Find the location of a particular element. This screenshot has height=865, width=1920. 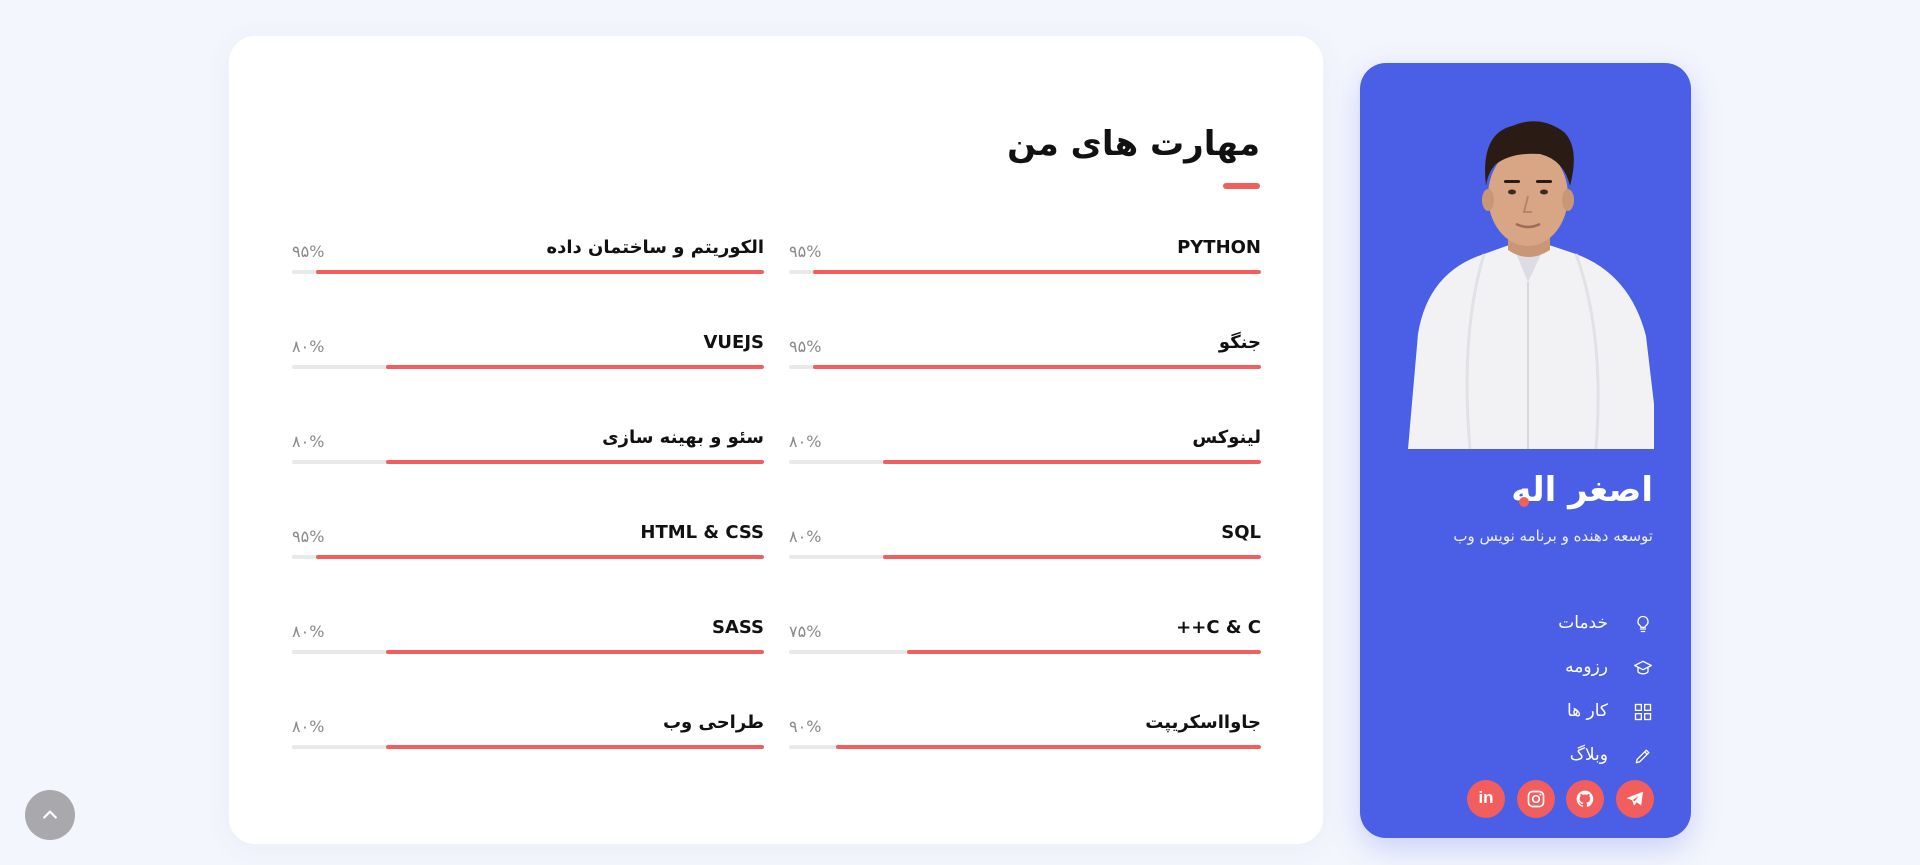

skill-item: VUEJS ۸۰% is located at coordinates (528, 362).